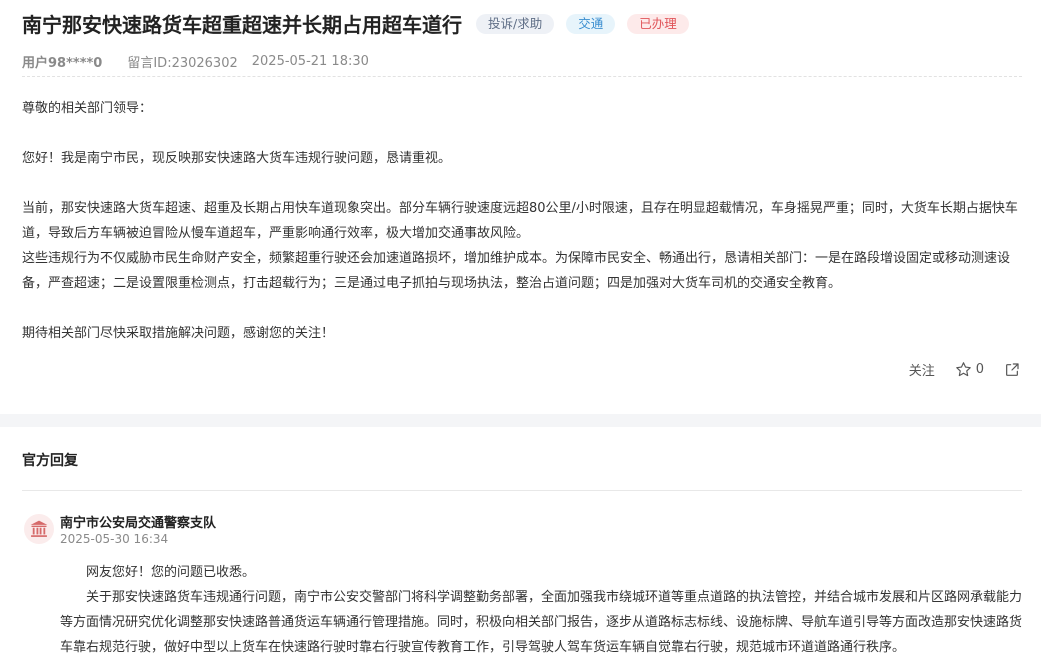  What do you see at coordinates (515, 23) in the screenshot?
I see `tag-type: 投诉/求助` at bounding box center [515, 23].